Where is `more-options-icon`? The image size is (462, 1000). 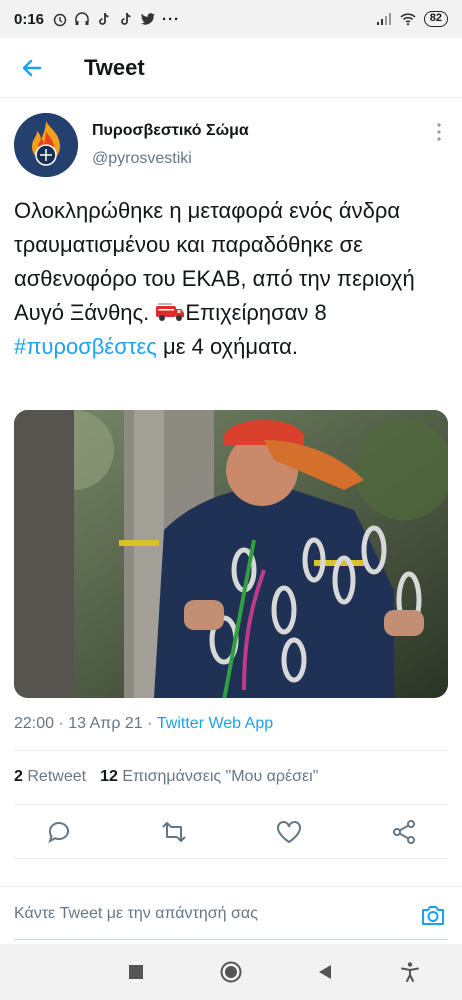
more-options-icon is located at coordinates (439, 132).